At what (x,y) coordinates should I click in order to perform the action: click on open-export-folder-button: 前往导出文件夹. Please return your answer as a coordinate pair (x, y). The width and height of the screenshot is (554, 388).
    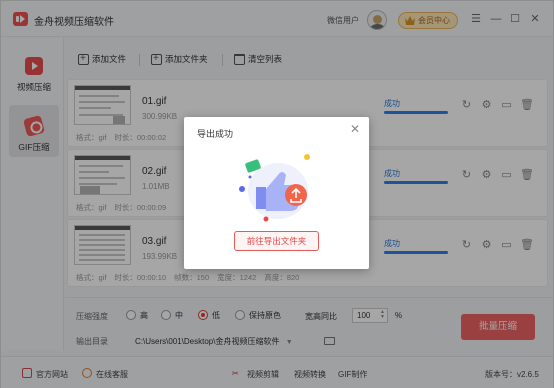
    Looking at the image, I should click on (276, 241).